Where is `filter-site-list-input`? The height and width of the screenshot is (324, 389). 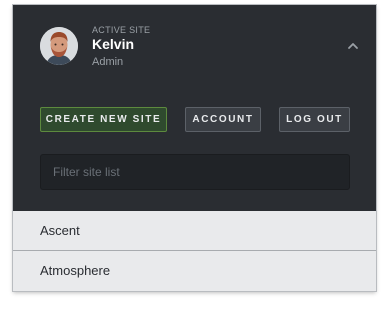
filter-site-list-input is located at coordinates (195, 172).